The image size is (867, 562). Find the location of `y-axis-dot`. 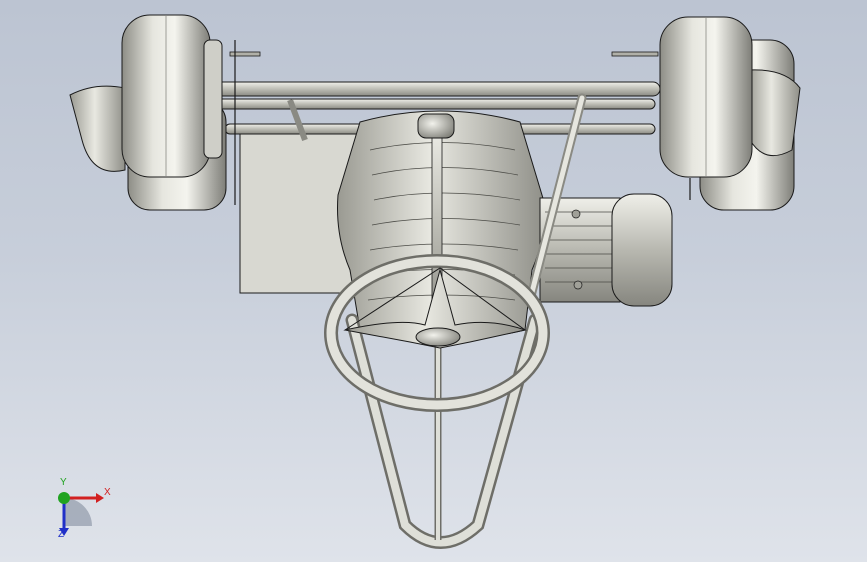

y-axis-dot is located at coordinates (64, 498).